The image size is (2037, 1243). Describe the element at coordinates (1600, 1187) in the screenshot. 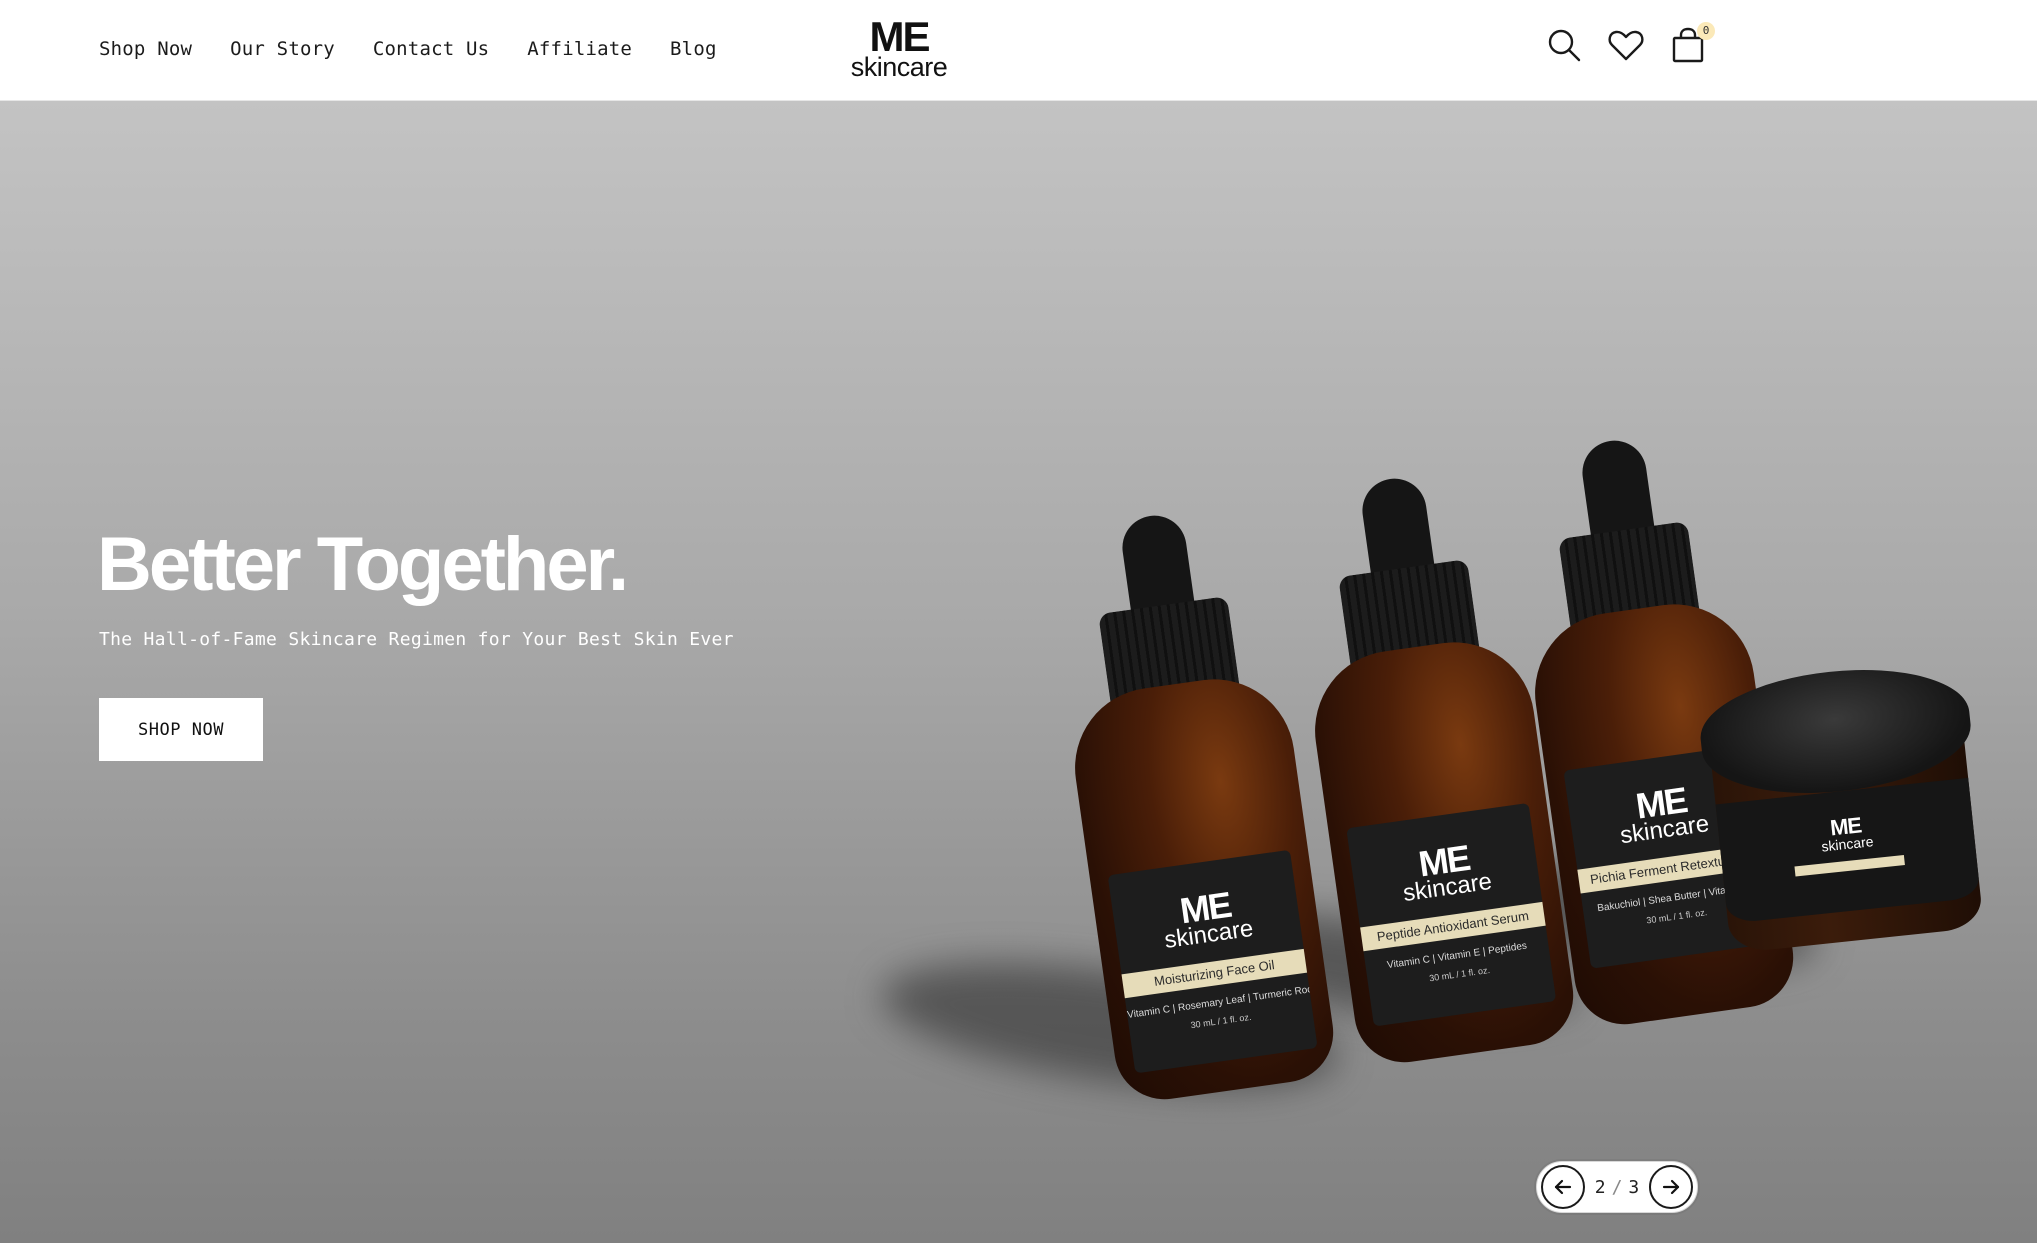

I see `slide-current: 2` at that location.